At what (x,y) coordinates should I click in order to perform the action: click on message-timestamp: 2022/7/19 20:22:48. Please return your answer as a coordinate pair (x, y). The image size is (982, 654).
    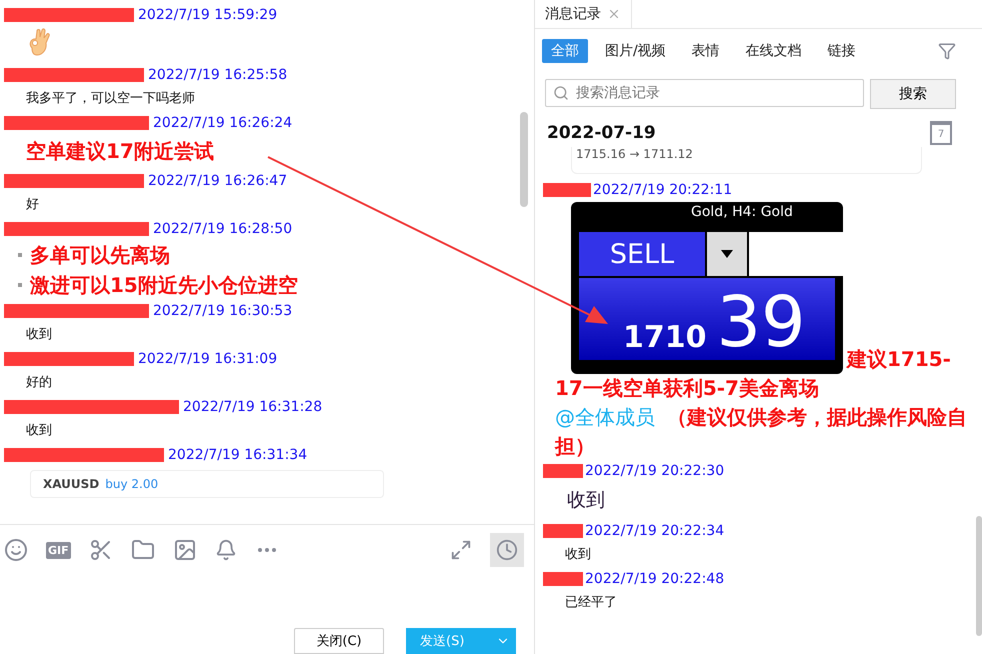
    Looking at the image, I should click on (654, 579).